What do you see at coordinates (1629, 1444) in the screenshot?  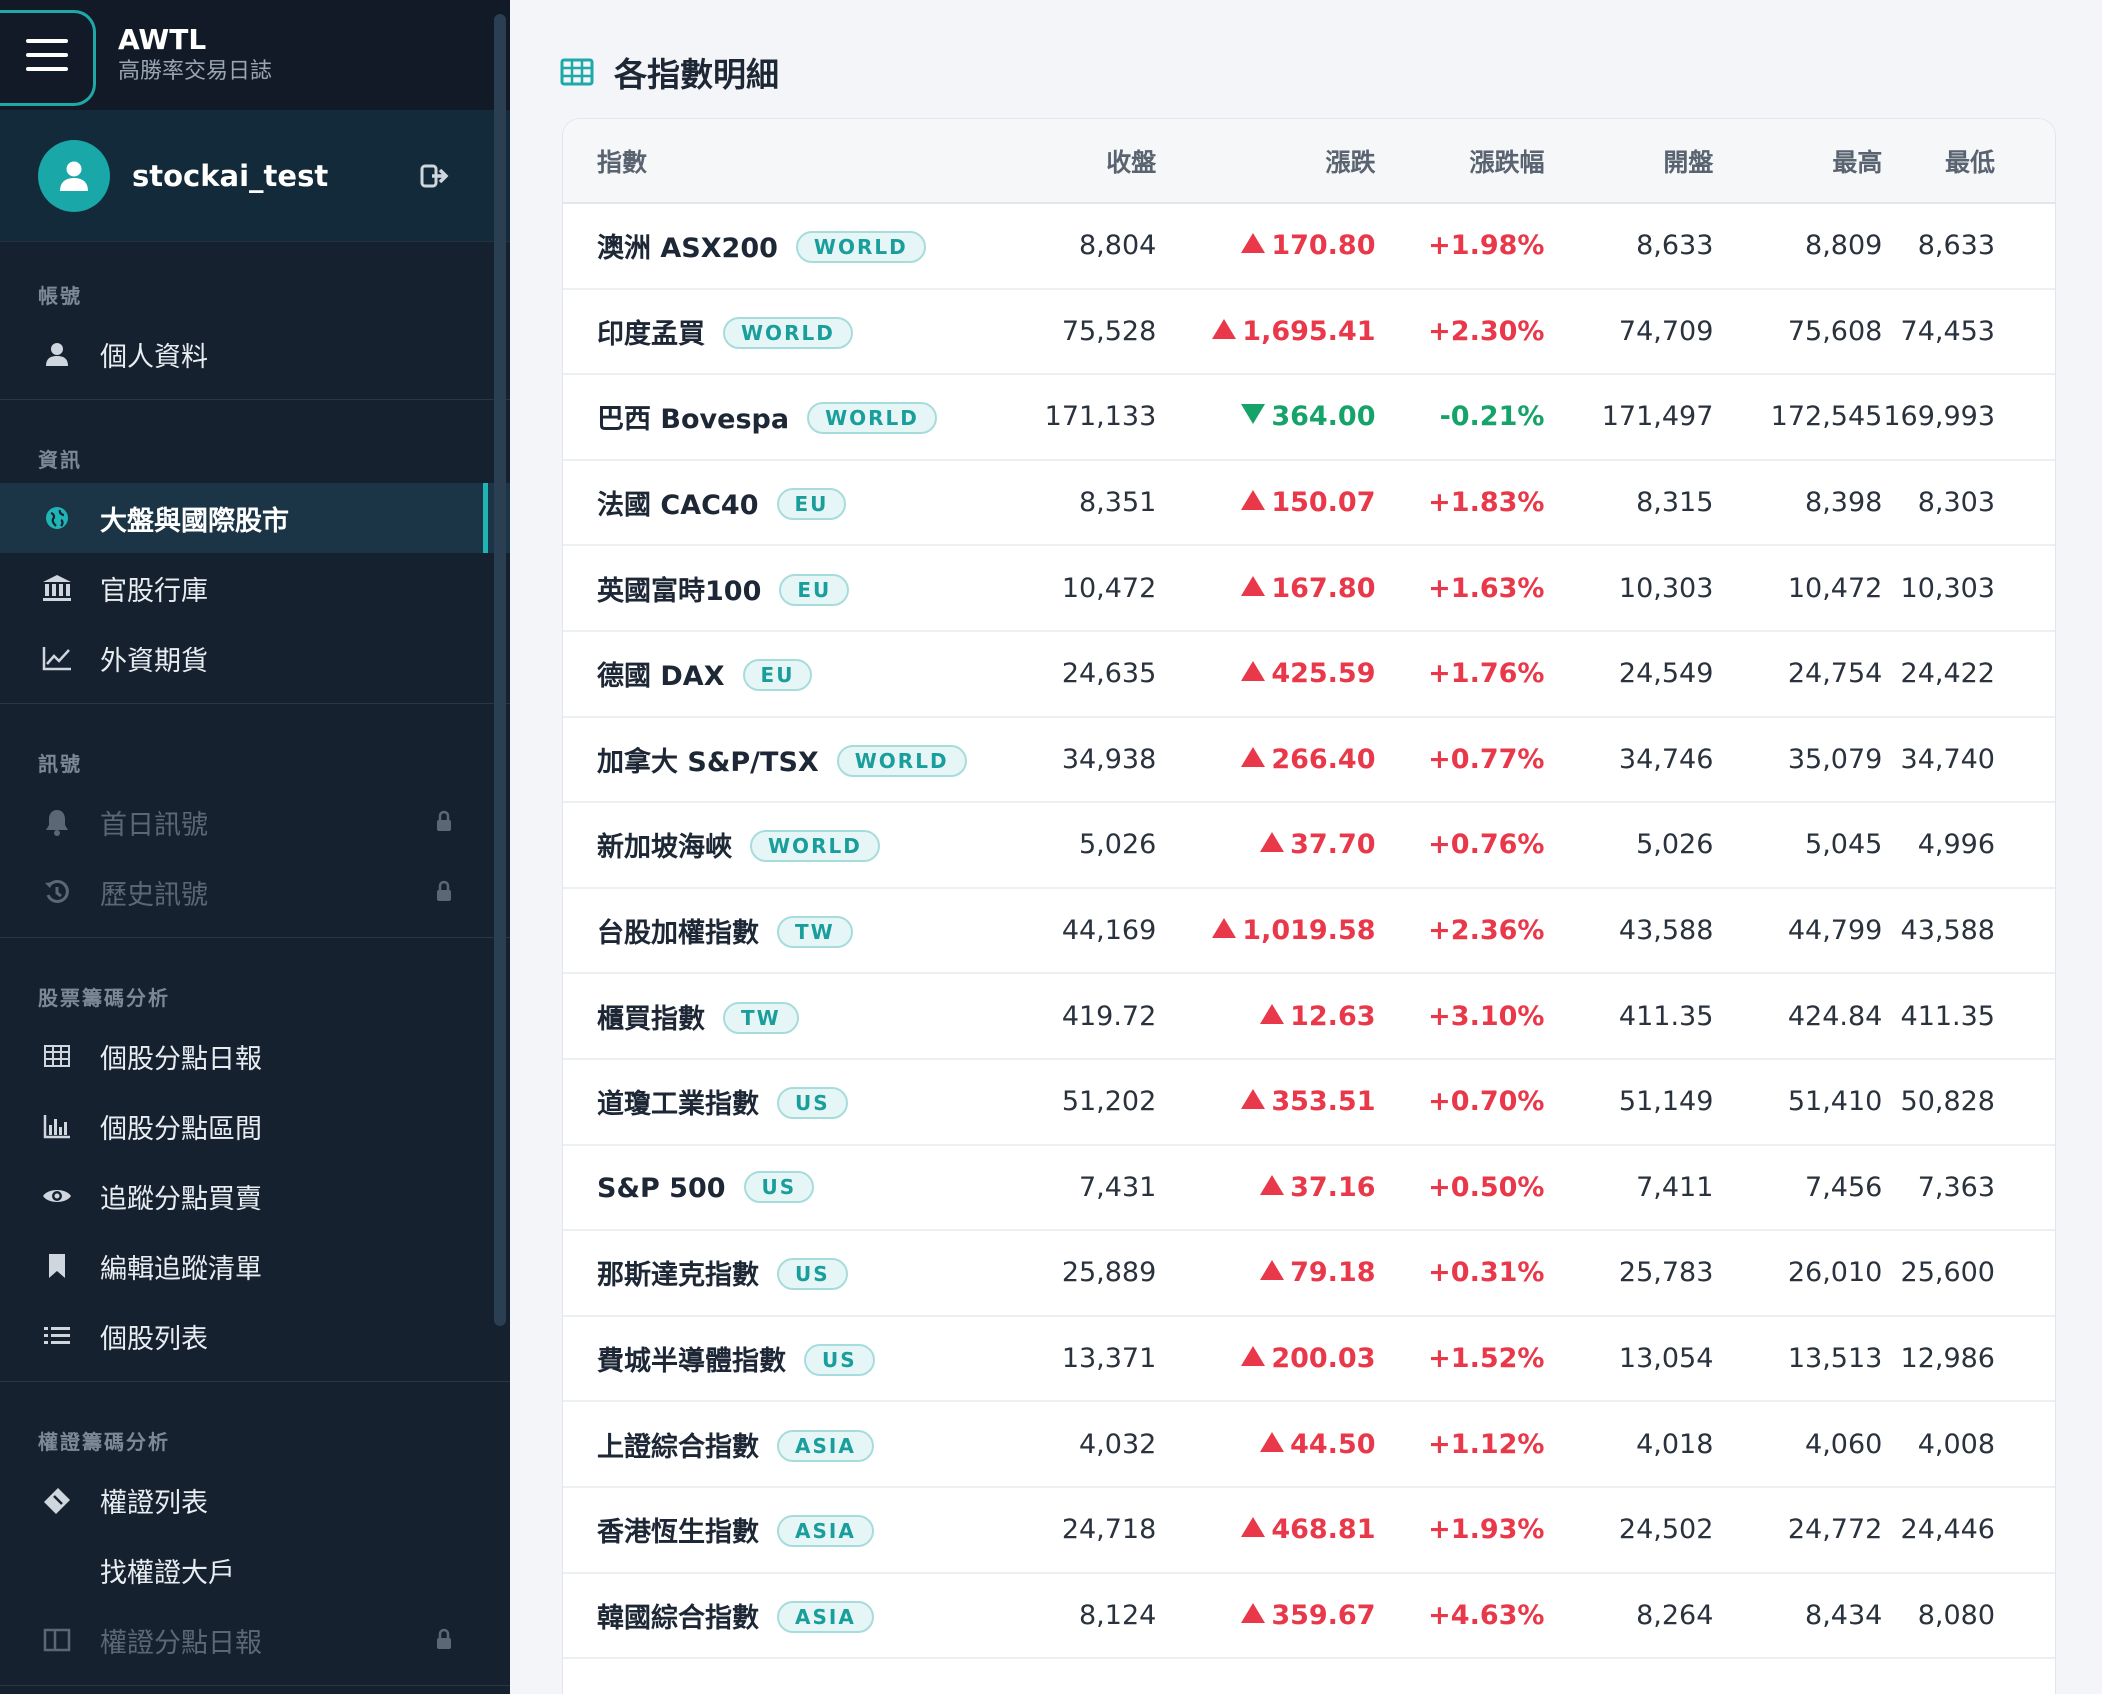 I see `open-cell: 4,018` at bounding box center [1629, 1444].